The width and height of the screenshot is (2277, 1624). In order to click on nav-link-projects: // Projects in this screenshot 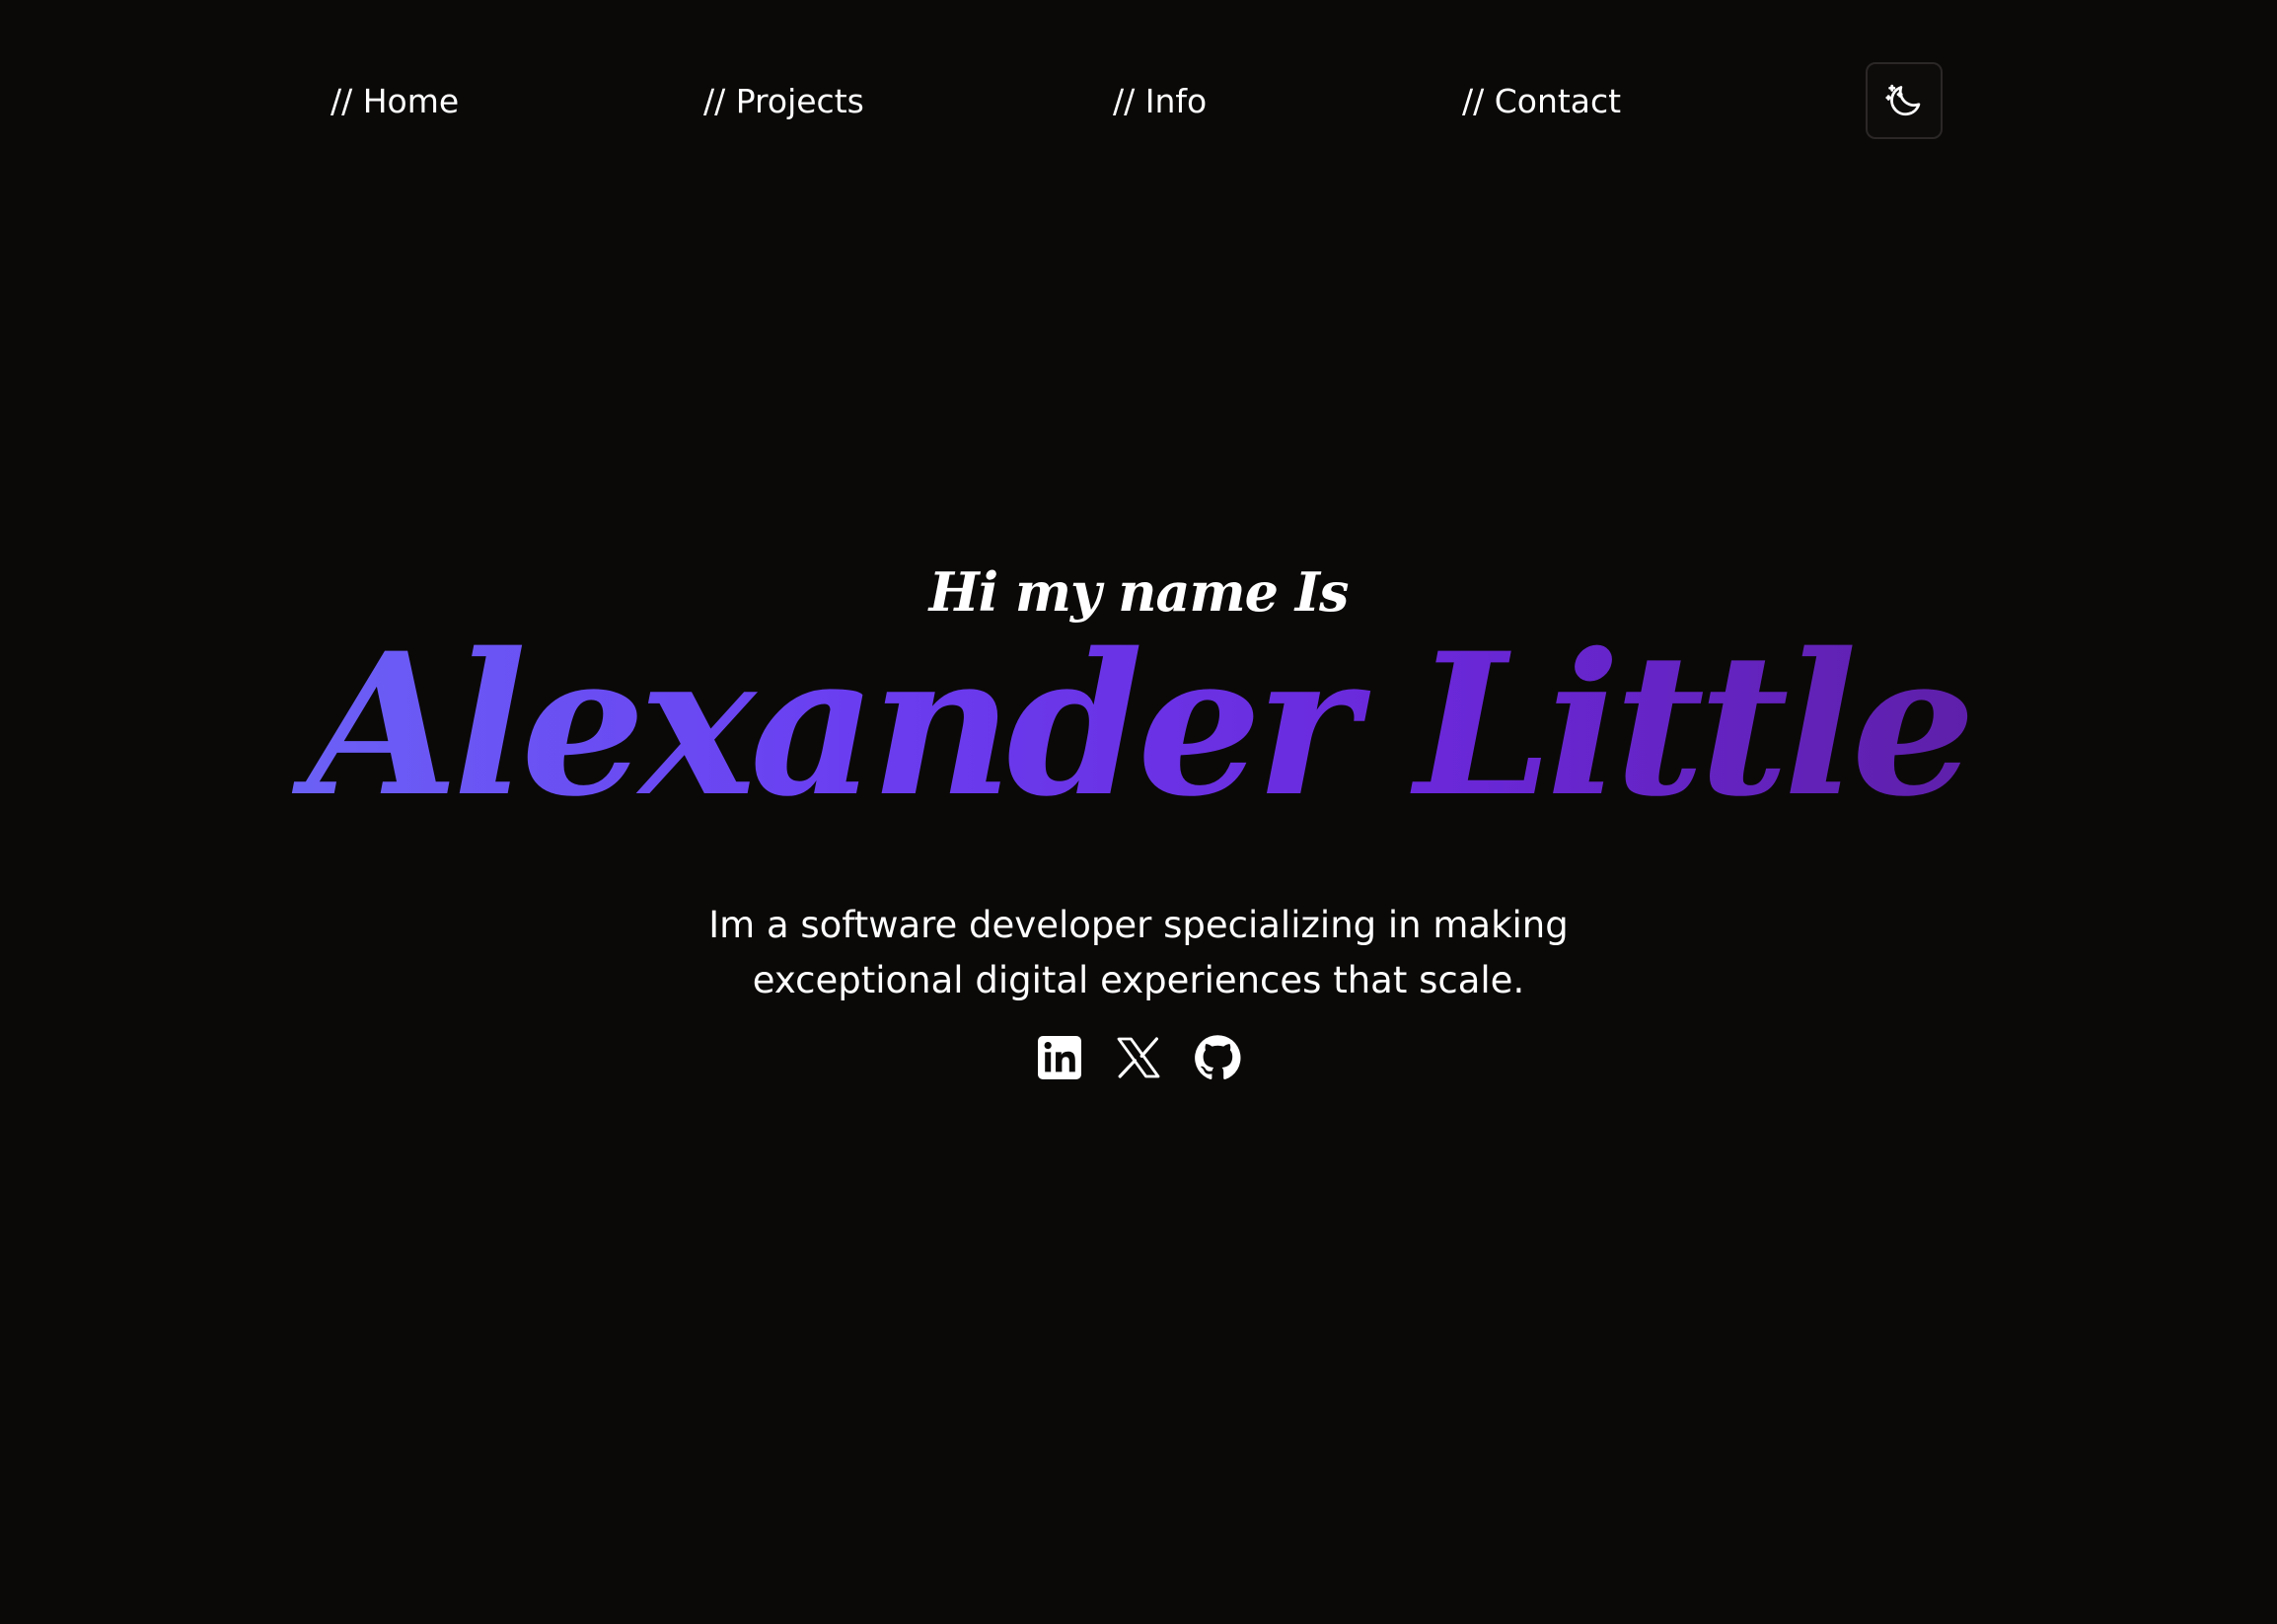, I will do `click(783, 101)`.